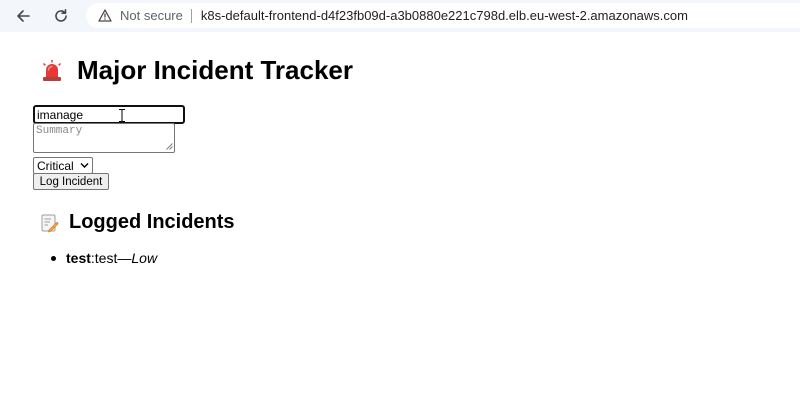 This screenshot has height=419, width=800. Describe the element at coordinates (53, 258) in the screenshot. I see `list-bullet` at that location.